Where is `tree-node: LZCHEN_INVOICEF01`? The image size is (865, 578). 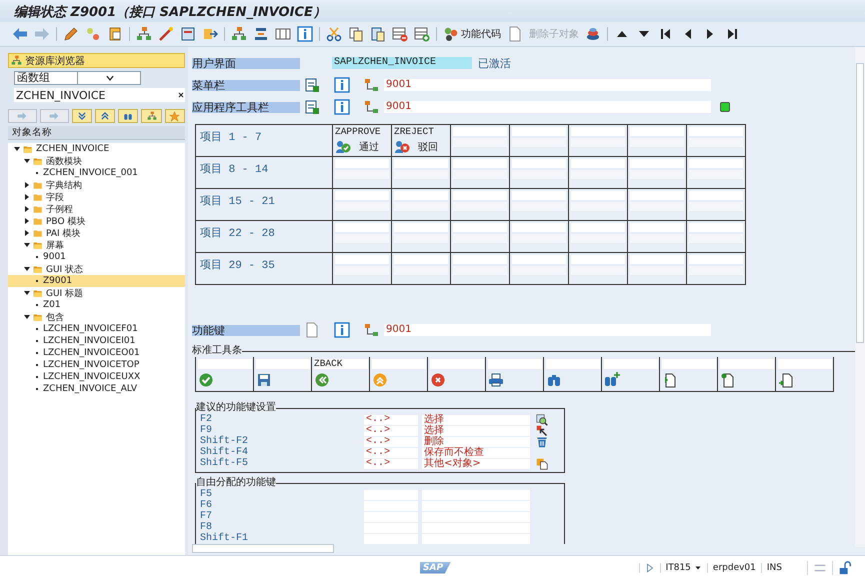 tree-node: LZCHEN_INVOICEF01 is located at coordinates (96, 329).